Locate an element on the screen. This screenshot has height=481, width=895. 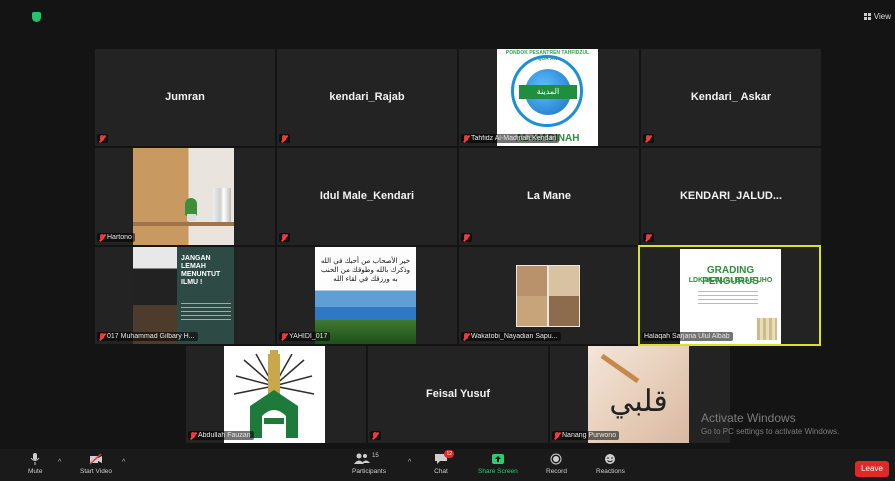
record-button: Record is located at coordinates (556, 464).